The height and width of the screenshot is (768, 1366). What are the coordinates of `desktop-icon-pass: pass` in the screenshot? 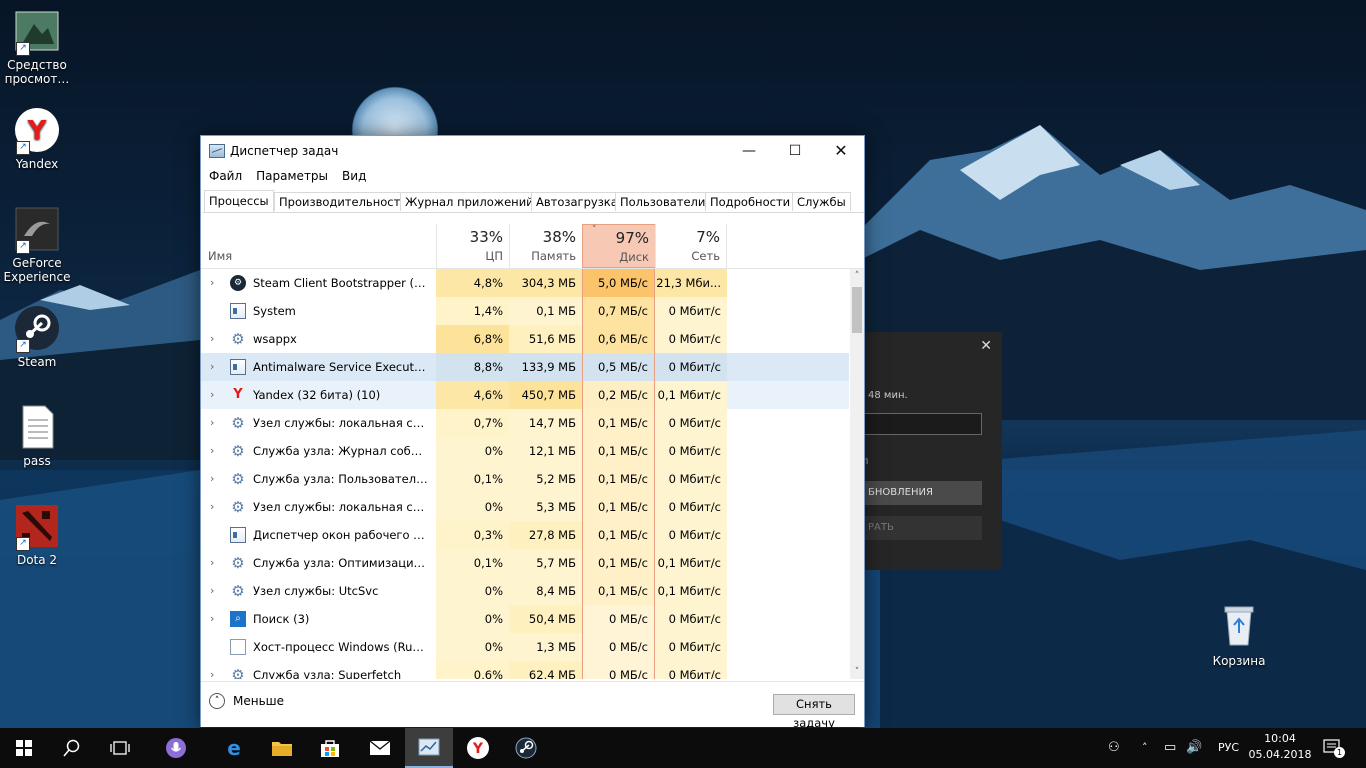 It's located at (37, 436).